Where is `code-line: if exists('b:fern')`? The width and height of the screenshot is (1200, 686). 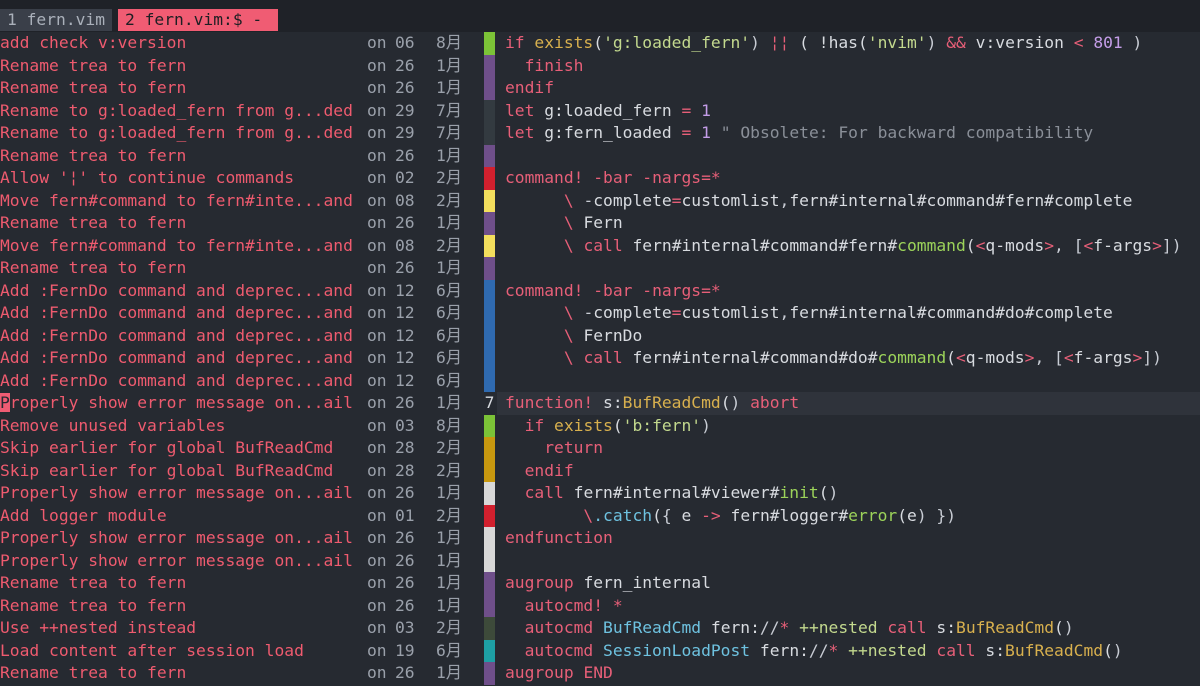 code-line: if exists('b:fern') is located at coordinates (848, 426).